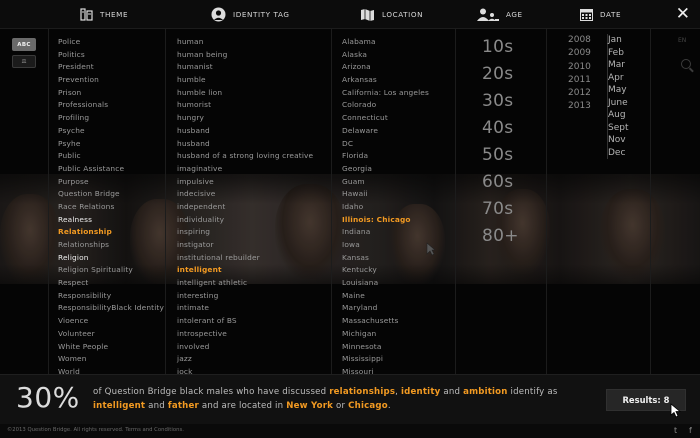  What do you see at coordinates (579, 80) in the screenshot?
I see `year-item: 2011` at bounding box center [579, 80].